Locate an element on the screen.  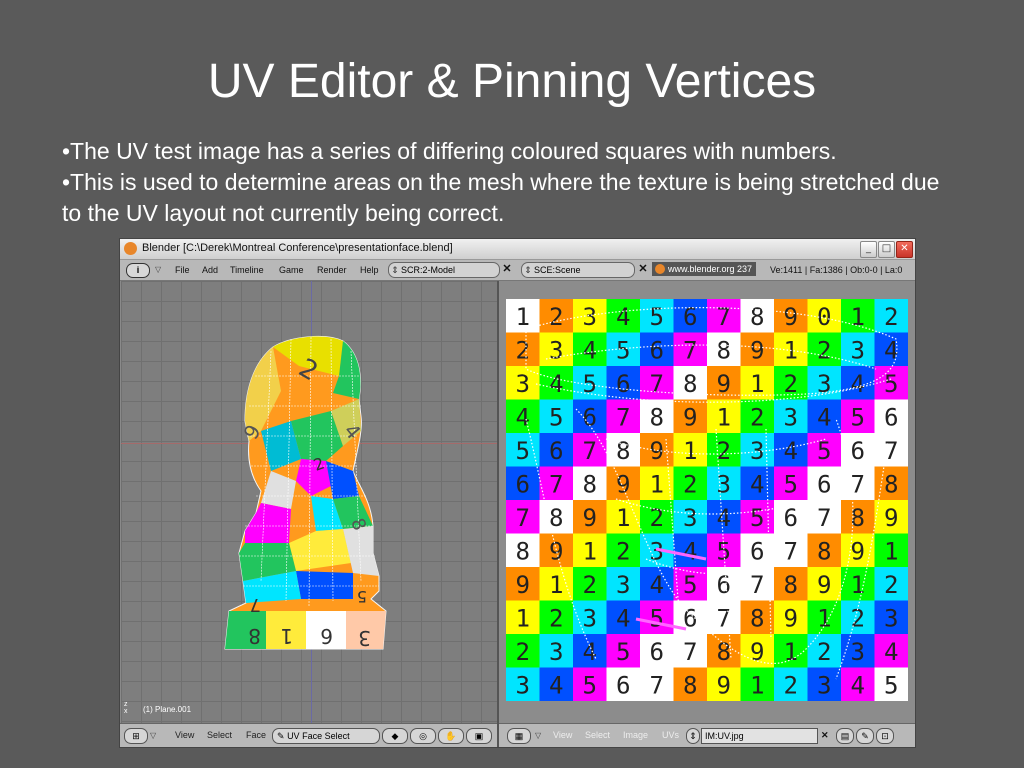
clear-image-button: ✕ is located at coordinates (825, 735).